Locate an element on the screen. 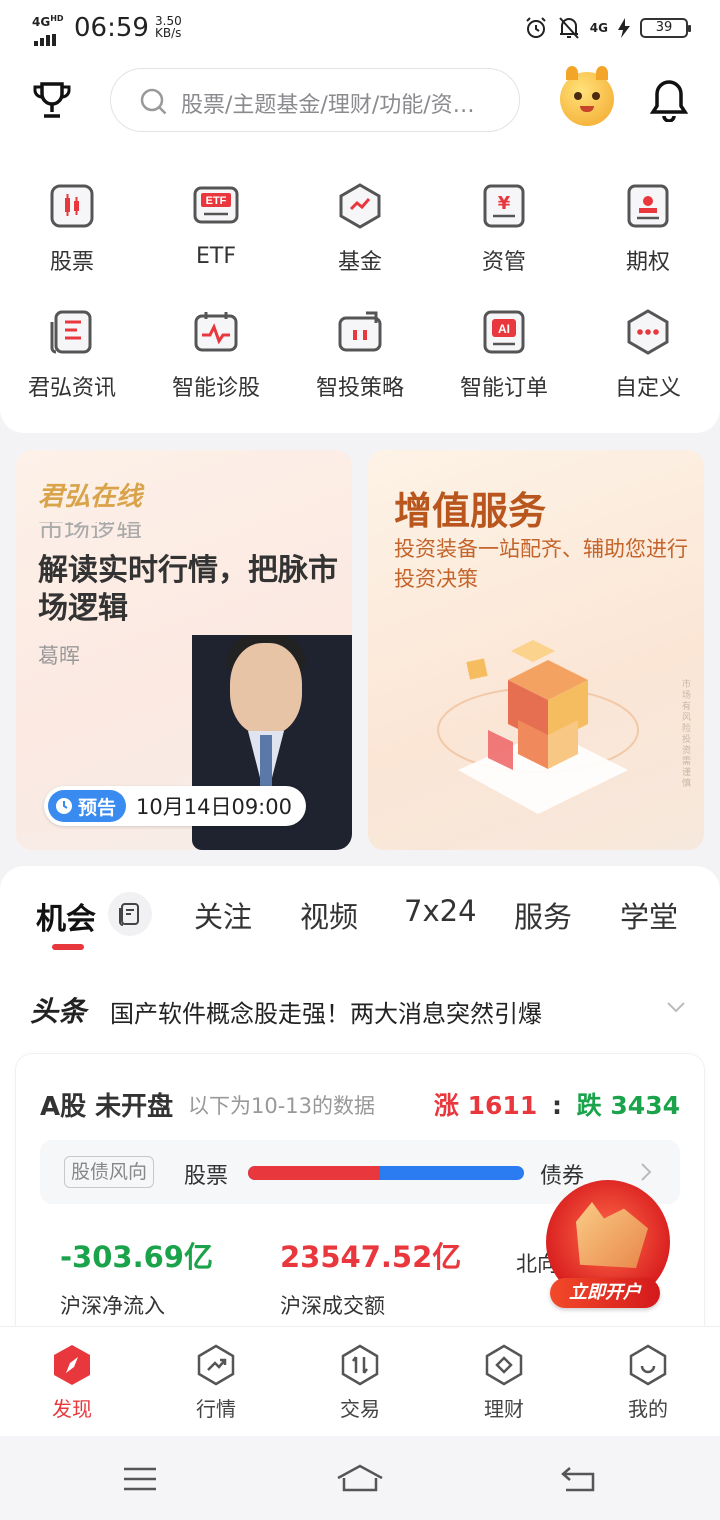  ai-order-icon: AI is located at coordinates (504, 332).